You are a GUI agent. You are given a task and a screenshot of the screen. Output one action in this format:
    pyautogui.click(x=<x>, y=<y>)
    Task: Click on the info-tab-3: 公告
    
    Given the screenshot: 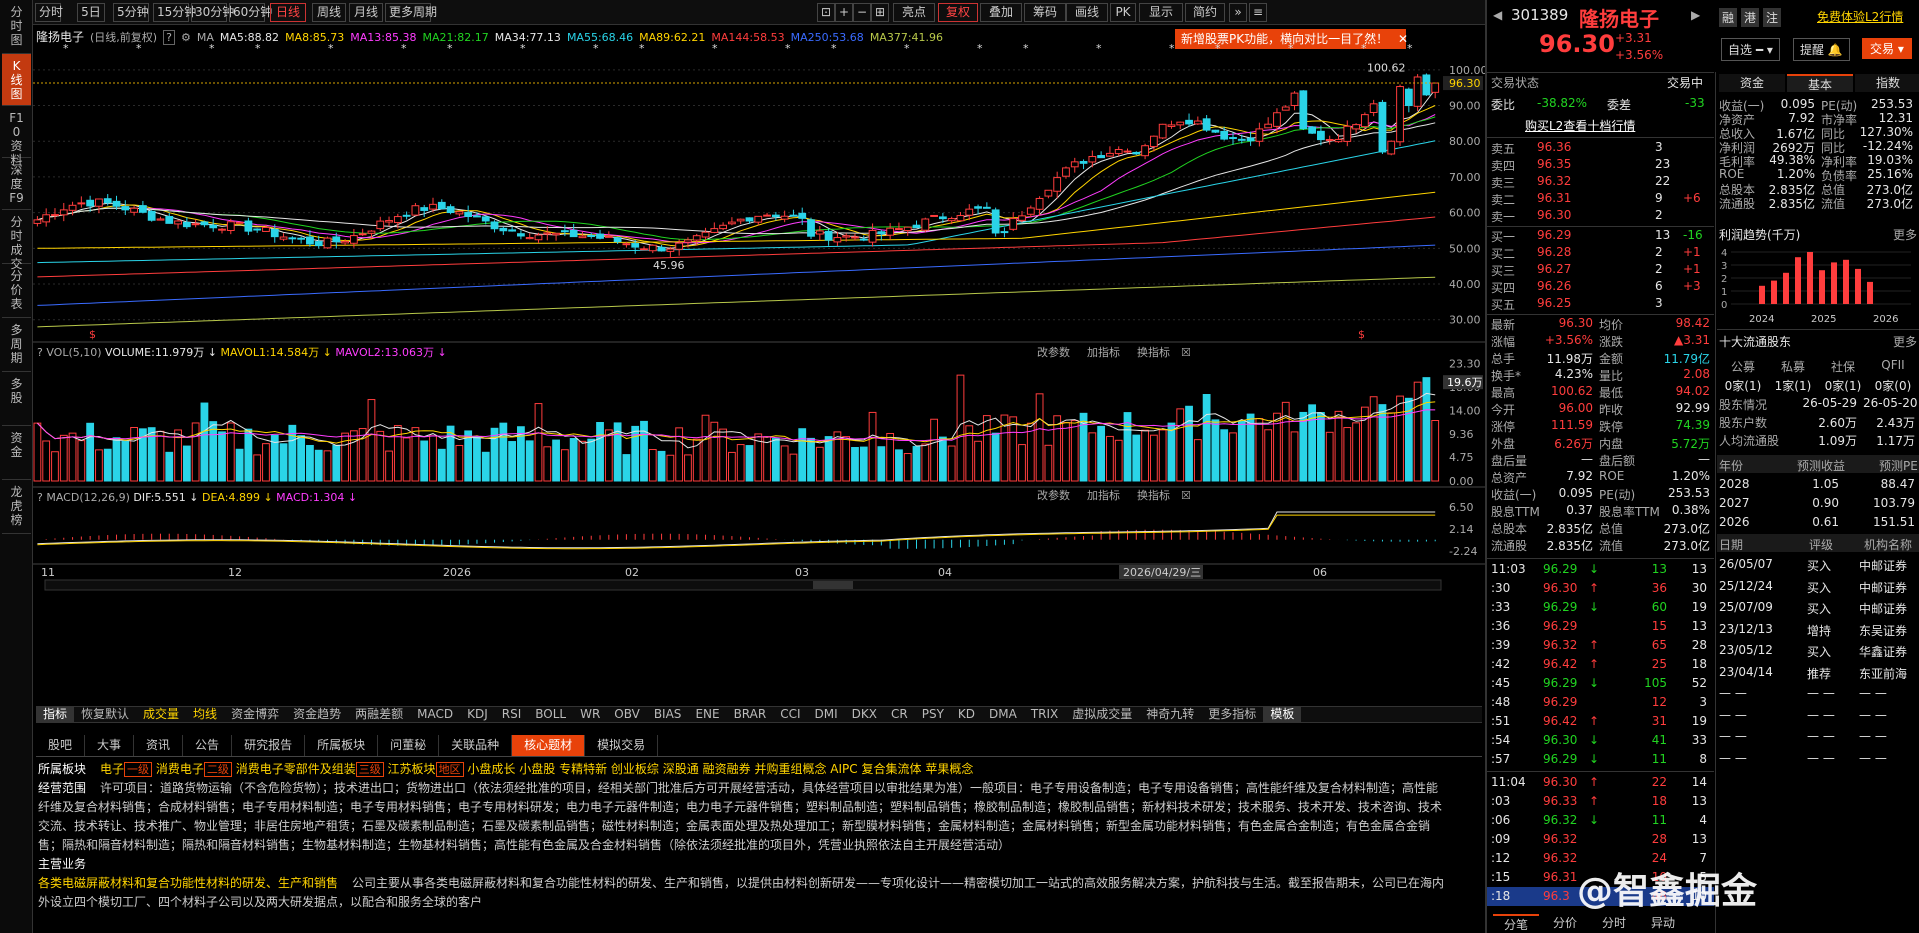 What is the action you would take?
    pyautogui.click(x=208, y=745)
    